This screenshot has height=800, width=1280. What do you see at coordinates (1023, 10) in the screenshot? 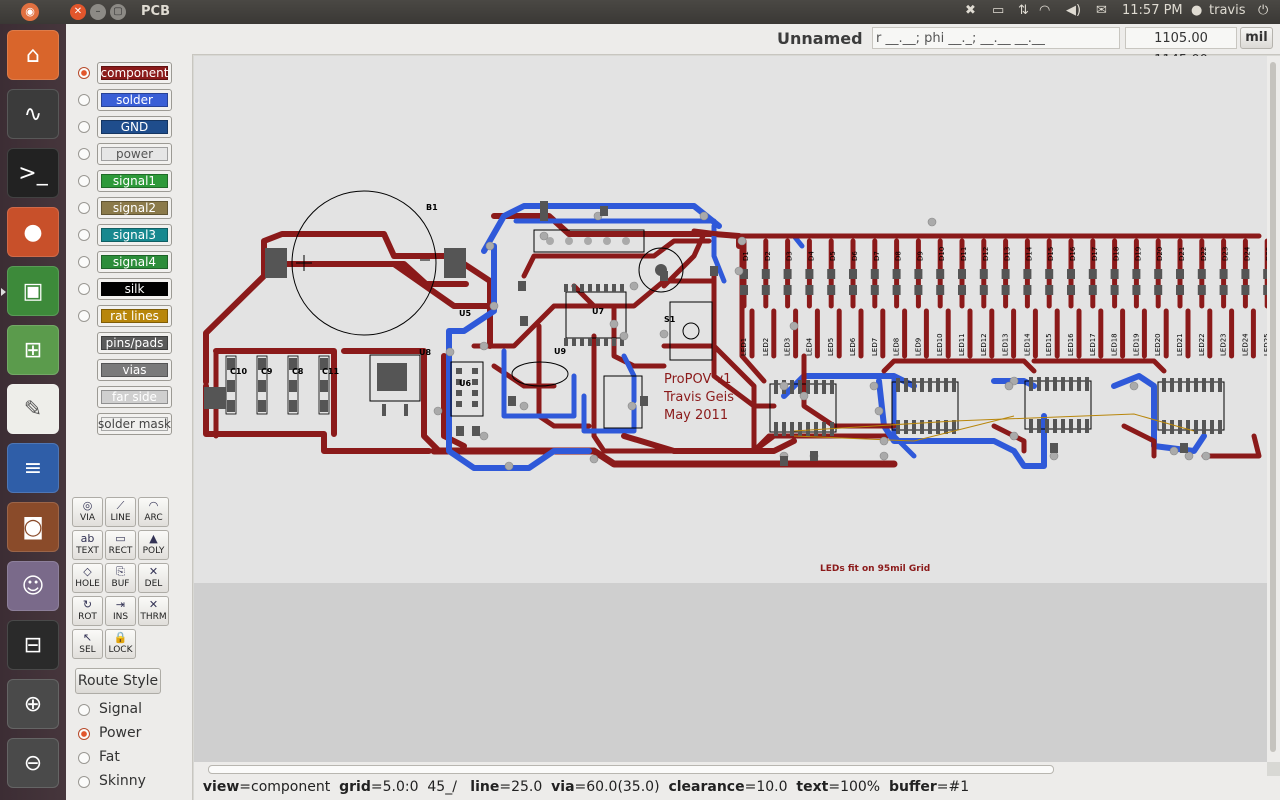
I see `network-icon: ⇅` at bounding box center [1023, 10].